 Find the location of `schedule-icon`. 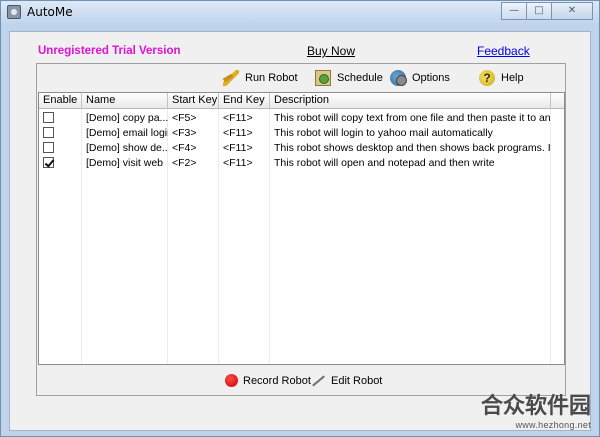

schedule-icon is located at coordinates (323, 78).